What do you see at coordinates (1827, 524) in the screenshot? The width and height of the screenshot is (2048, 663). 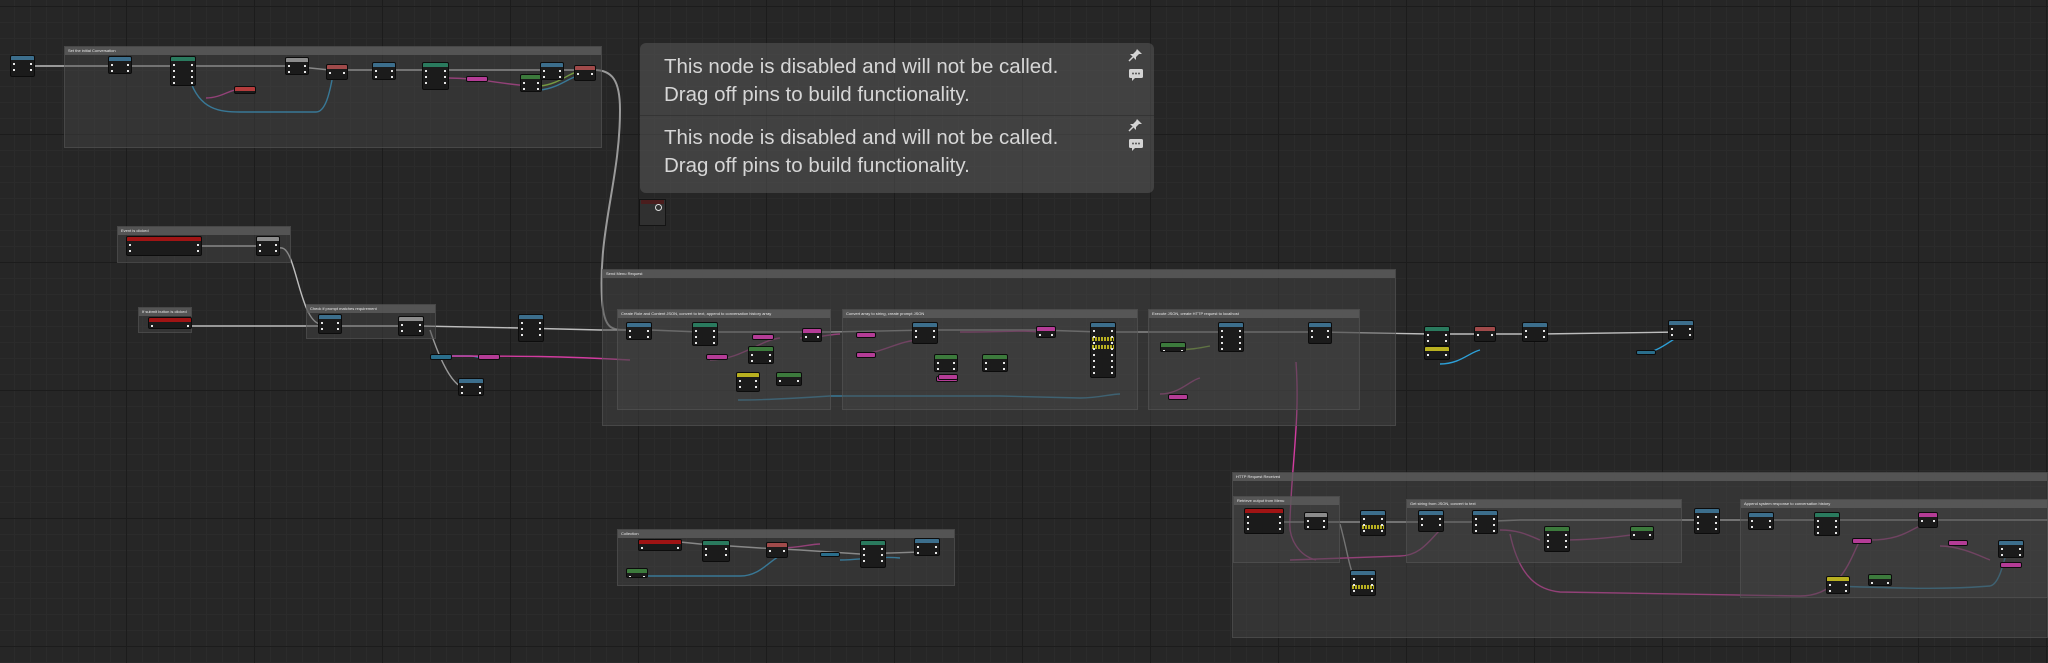 I see `make-struct-node` at bounding box center [1827, 524].